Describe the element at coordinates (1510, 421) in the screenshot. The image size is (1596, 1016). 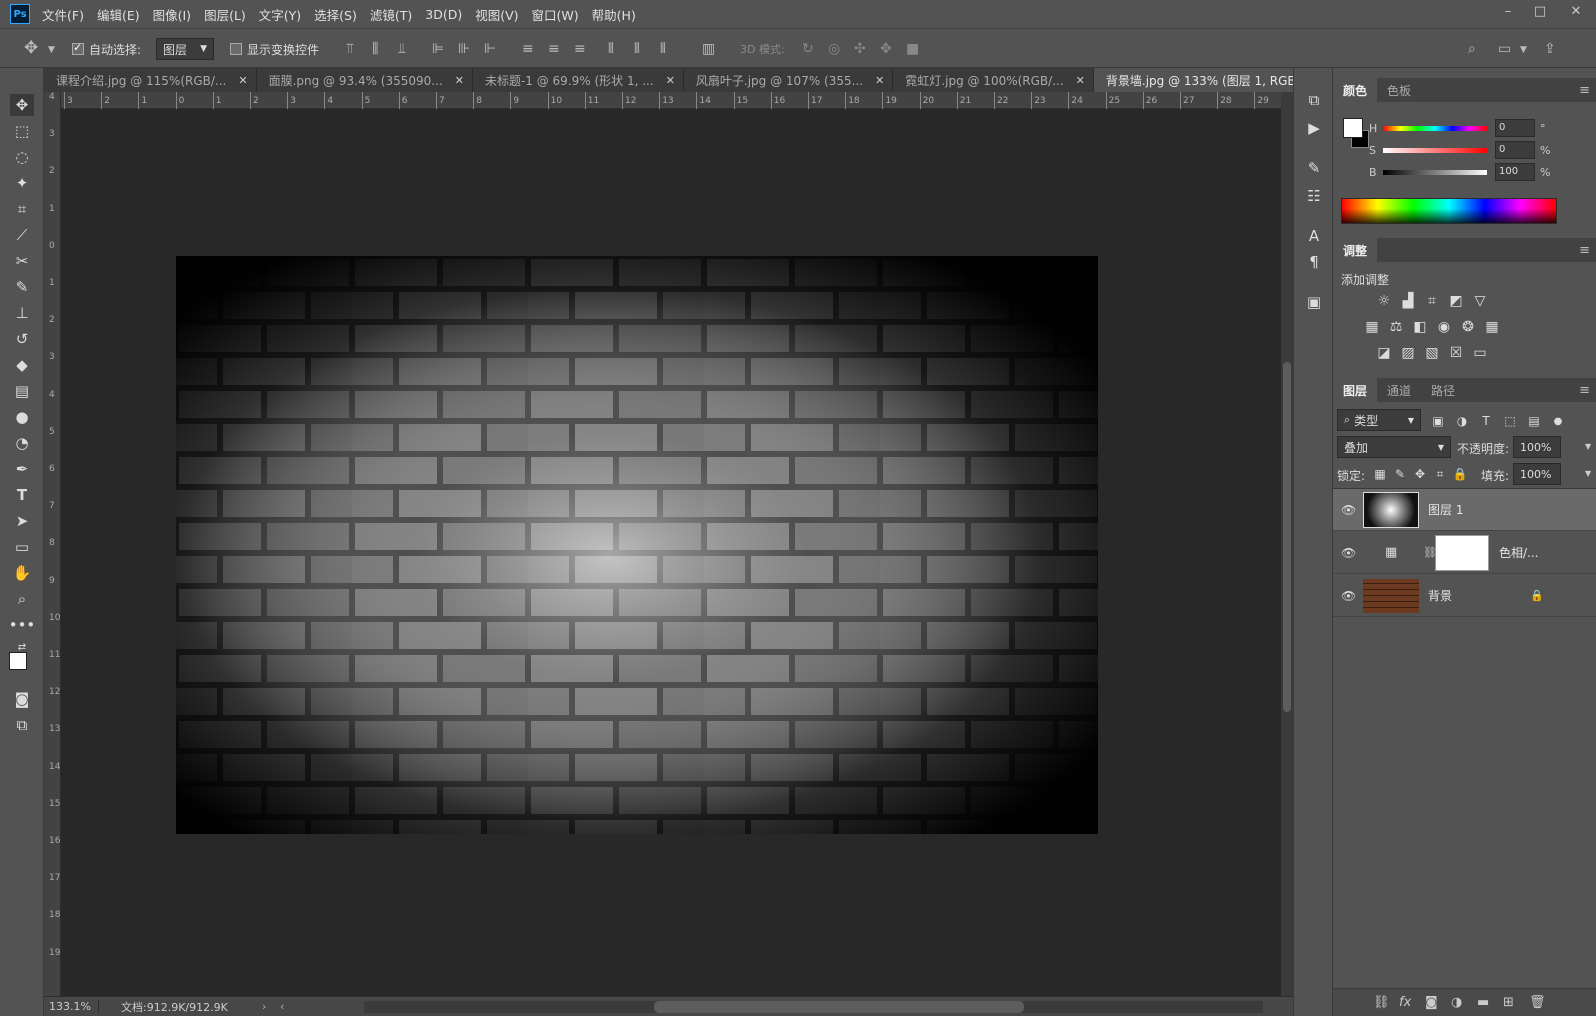
I see `filter-shape-icon: ⬚` at that location.